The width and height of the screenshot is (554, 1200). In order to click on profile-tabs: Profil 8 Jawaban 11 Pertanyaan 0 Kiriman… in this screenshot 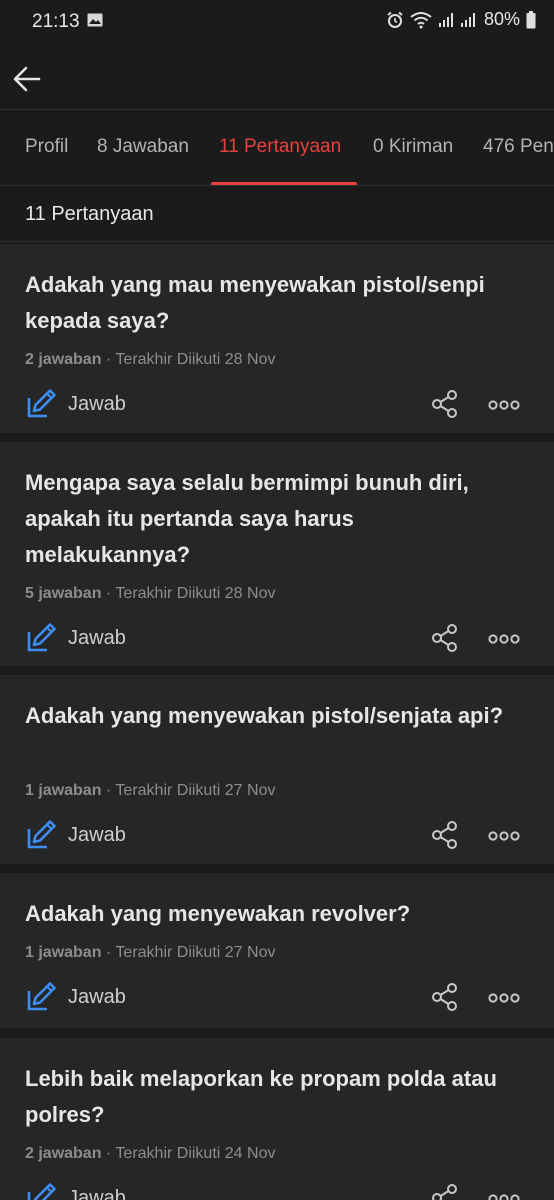, I will do `click(277, 148)`.